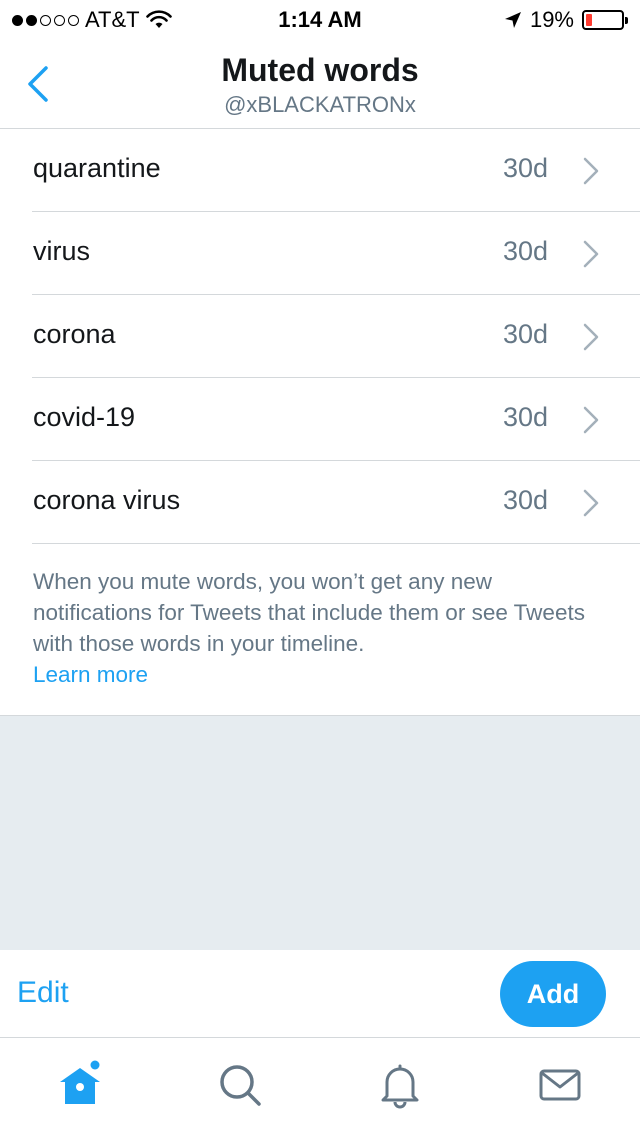  I want to click on home-icon, so click(80, 1082).